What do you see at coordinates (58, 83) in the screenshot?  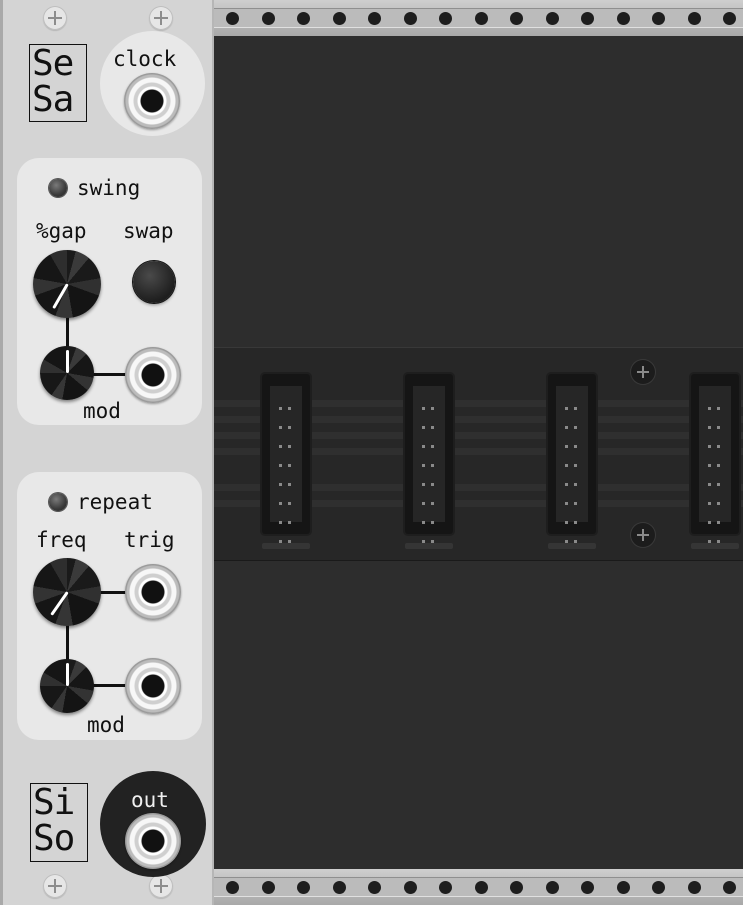 I see `brand-logo-top: Se Sa` at bounding box center [58, 83].